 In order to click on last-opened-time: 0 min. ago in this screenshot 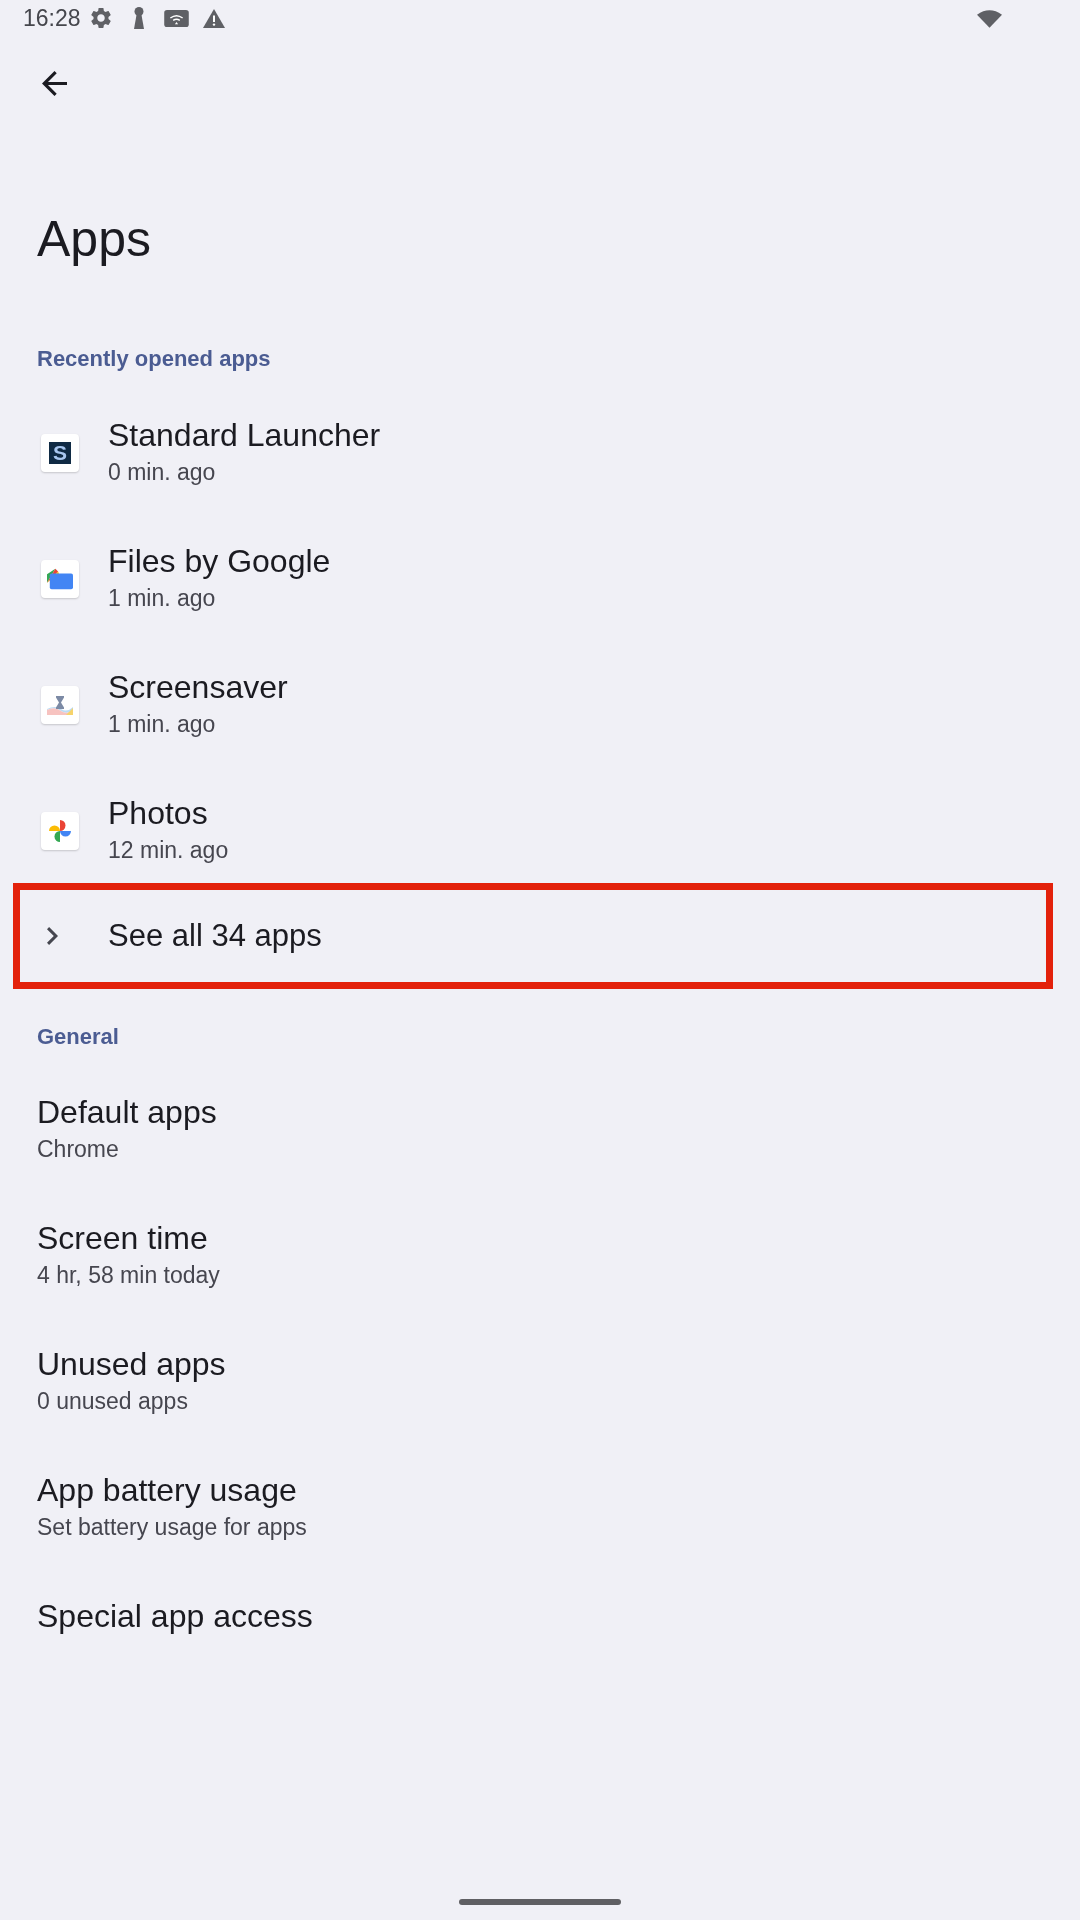, I will do `click(162, 472)`.